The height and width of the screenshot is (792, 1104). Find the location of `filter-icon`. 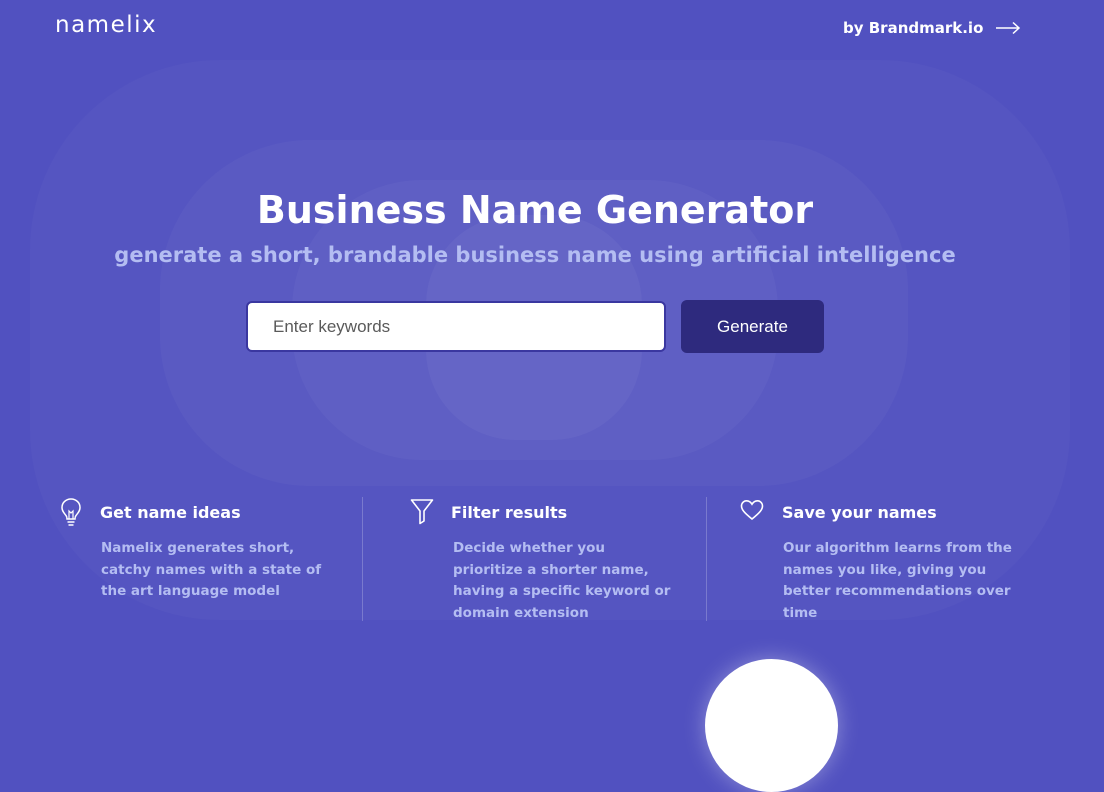

filter-icon is located at coordinates (422, 512).